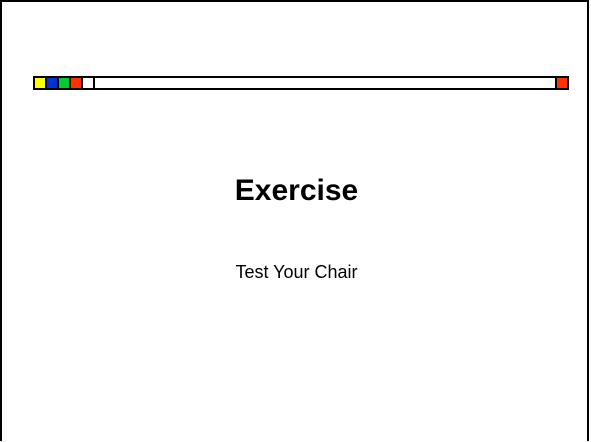 The height and width of the screenshot is (442, 591). I want to click on end-red-square, so click(561, 83).